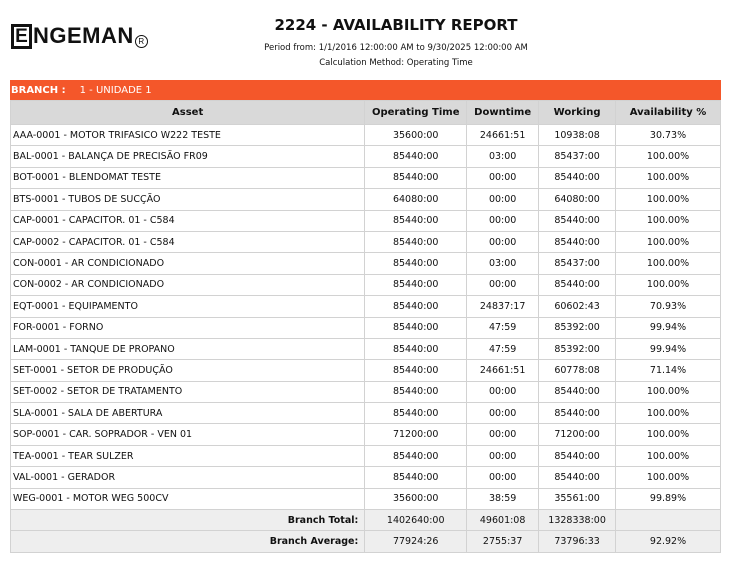 Image resolution: width=732 pixels, height=587 pixels. Describe the element at coordinates (668, 306) in the screenshot. I see `availability-cell: 70.93%` at that location.